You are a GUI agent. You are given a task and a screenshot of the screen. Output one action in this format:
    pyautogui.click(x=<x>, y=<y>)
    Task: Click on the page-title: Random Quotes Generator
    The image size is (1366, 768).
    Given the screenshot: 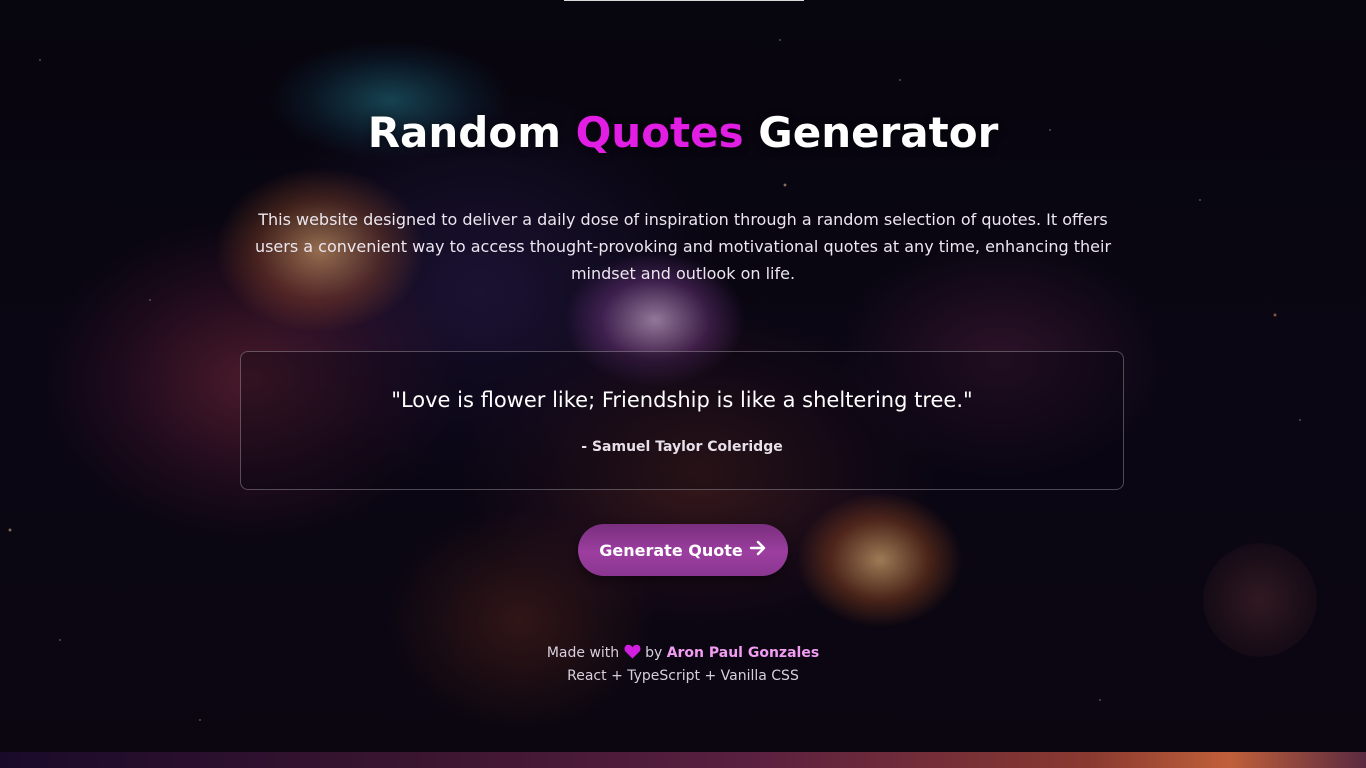 What is the action you would take?
    pyautogui.click(x=683, y=132)
    